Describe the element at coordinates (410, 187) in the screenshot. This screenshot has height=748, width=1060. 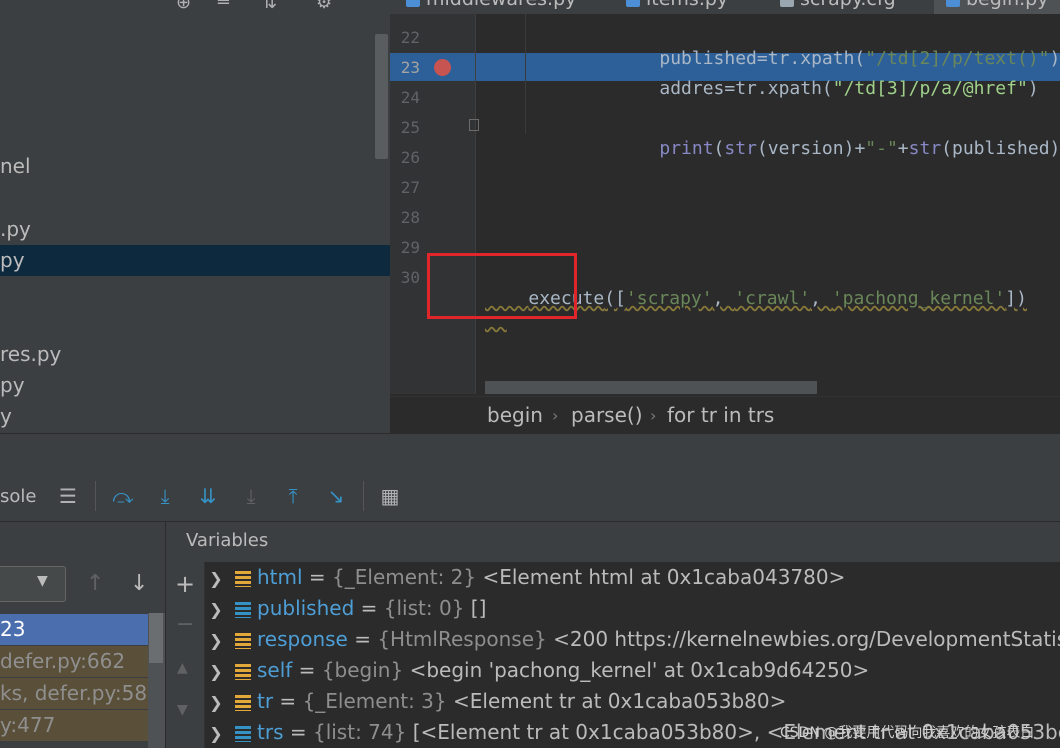
I see `line-number: 27` at that location.